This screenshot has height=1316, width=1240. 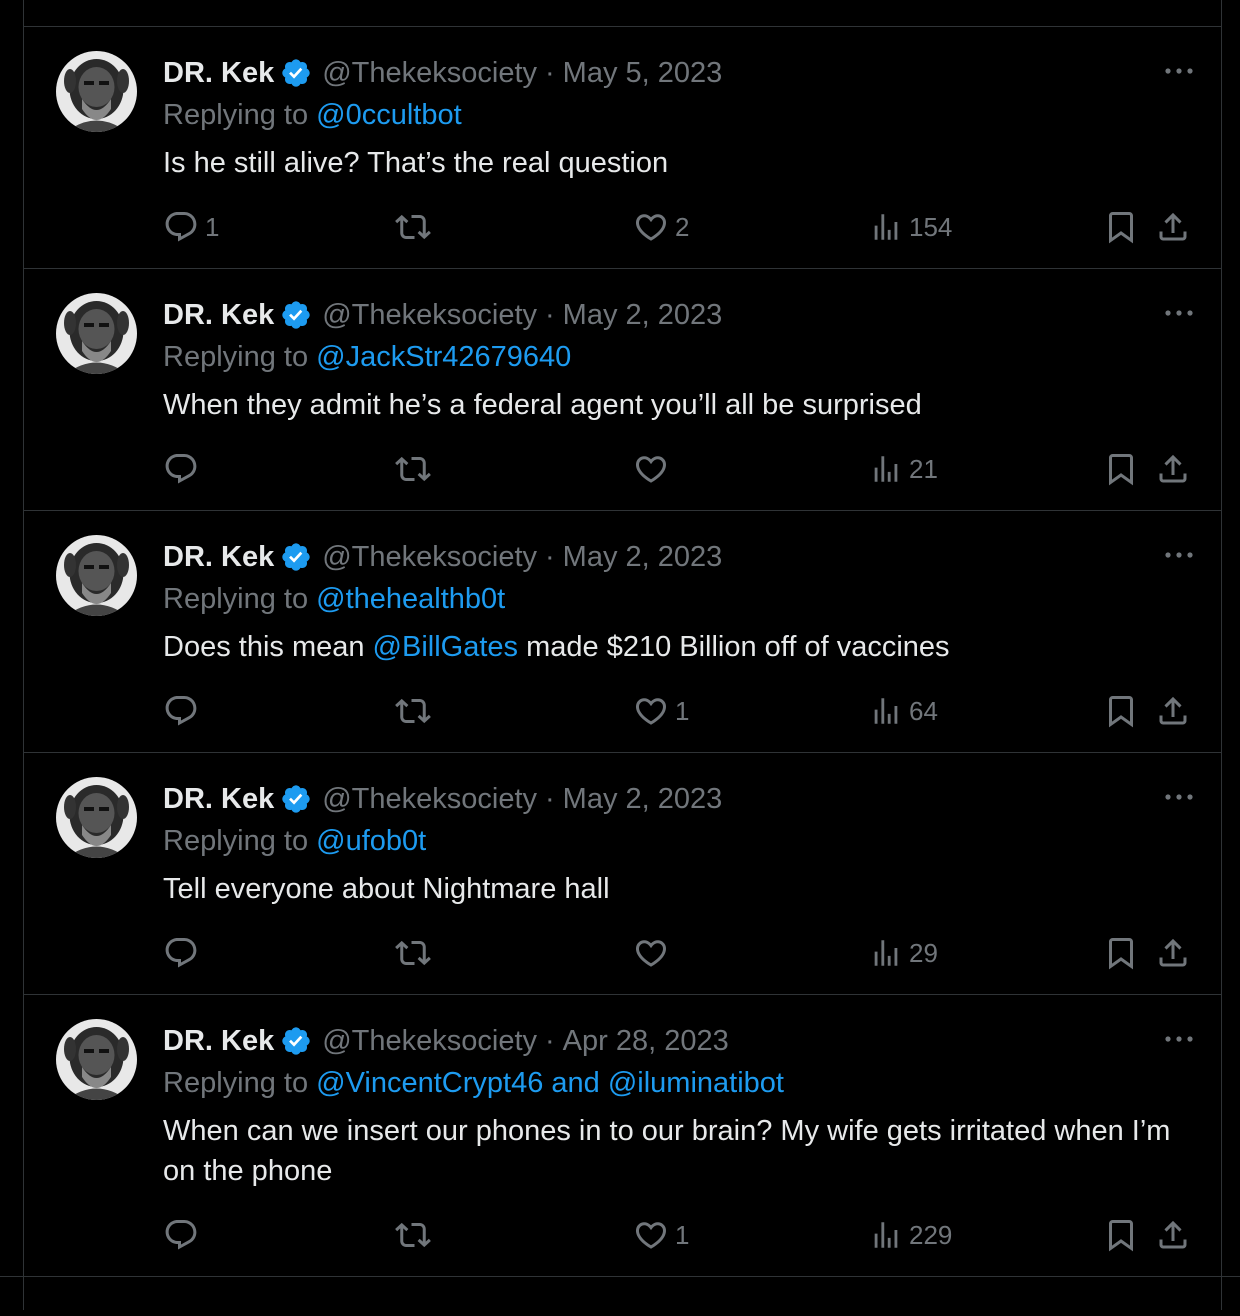 What do you see at coordinates (903, 711) in the screenshot?
I see `views-button: 64` at bounding box center [903, 711].